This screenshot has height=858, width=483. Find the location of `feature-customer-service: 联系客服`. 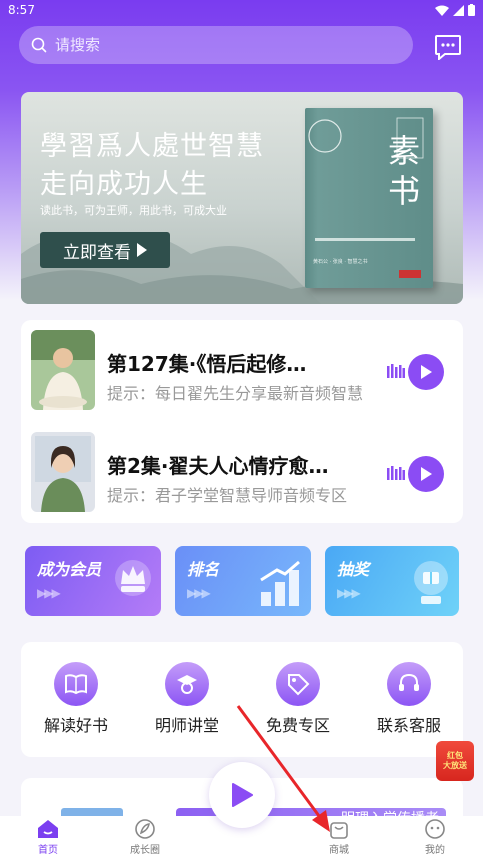

feature-customer-service: 联系客服 is located at coordinates (409, 702).